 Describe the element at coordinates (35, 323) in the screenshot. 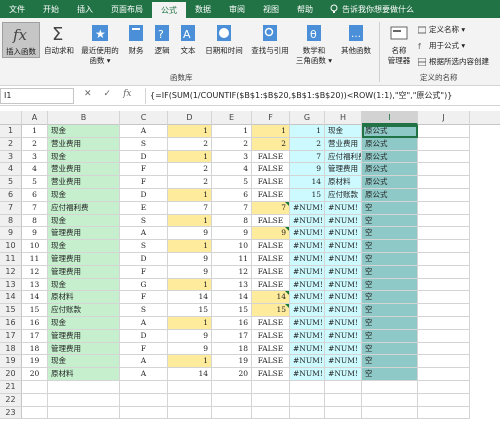

I see `cell-A16: 16` at that location.